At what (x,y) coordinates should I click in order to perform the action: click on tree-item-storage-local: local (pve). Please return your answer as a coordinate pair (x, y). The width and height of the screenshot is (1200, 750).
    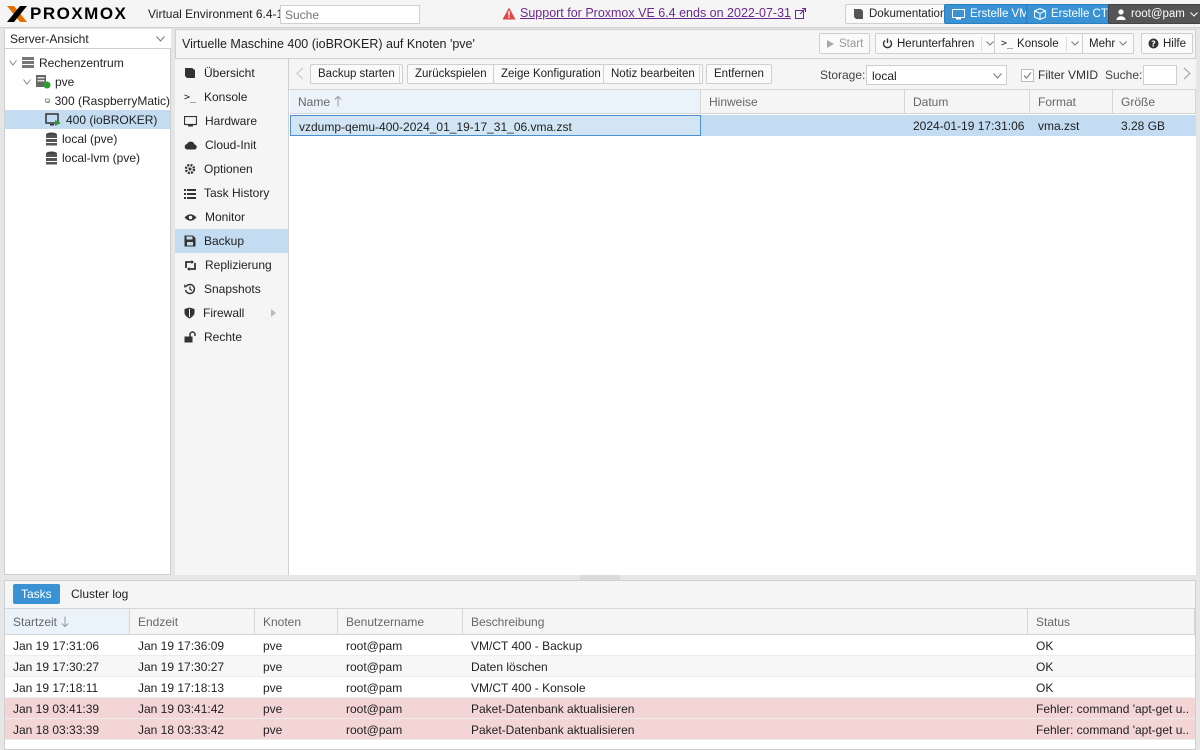
    Looking at the image, I should click on (87, 138).